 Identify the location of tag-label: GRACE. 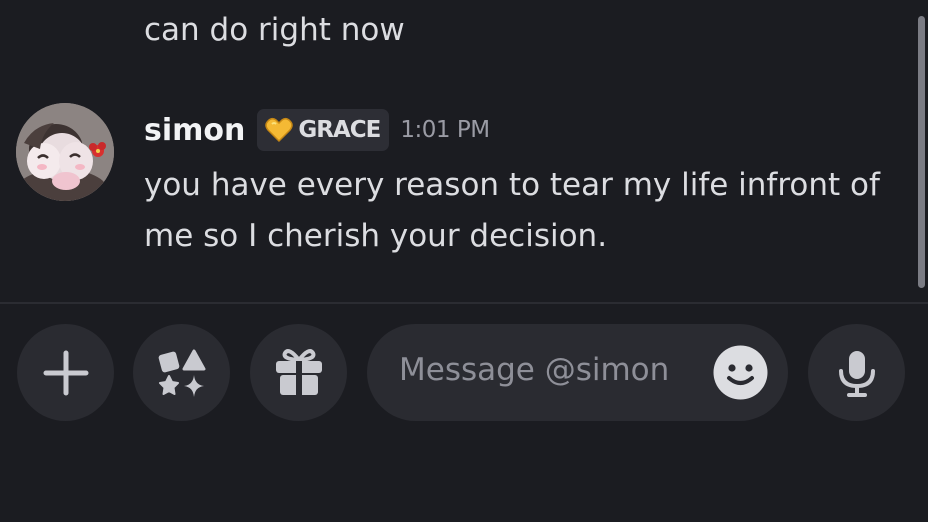
(339, 130).